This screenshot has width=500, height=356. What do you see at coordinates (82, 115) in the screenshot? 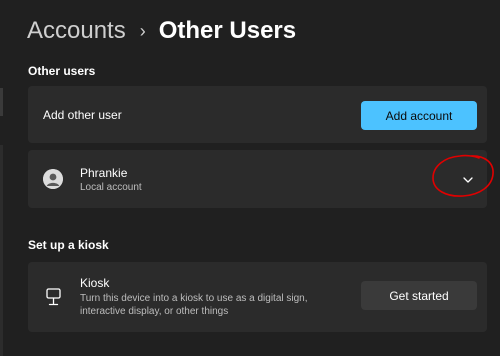
I see `add-other-user-label: Add other user` at bounding box center [82, 115].